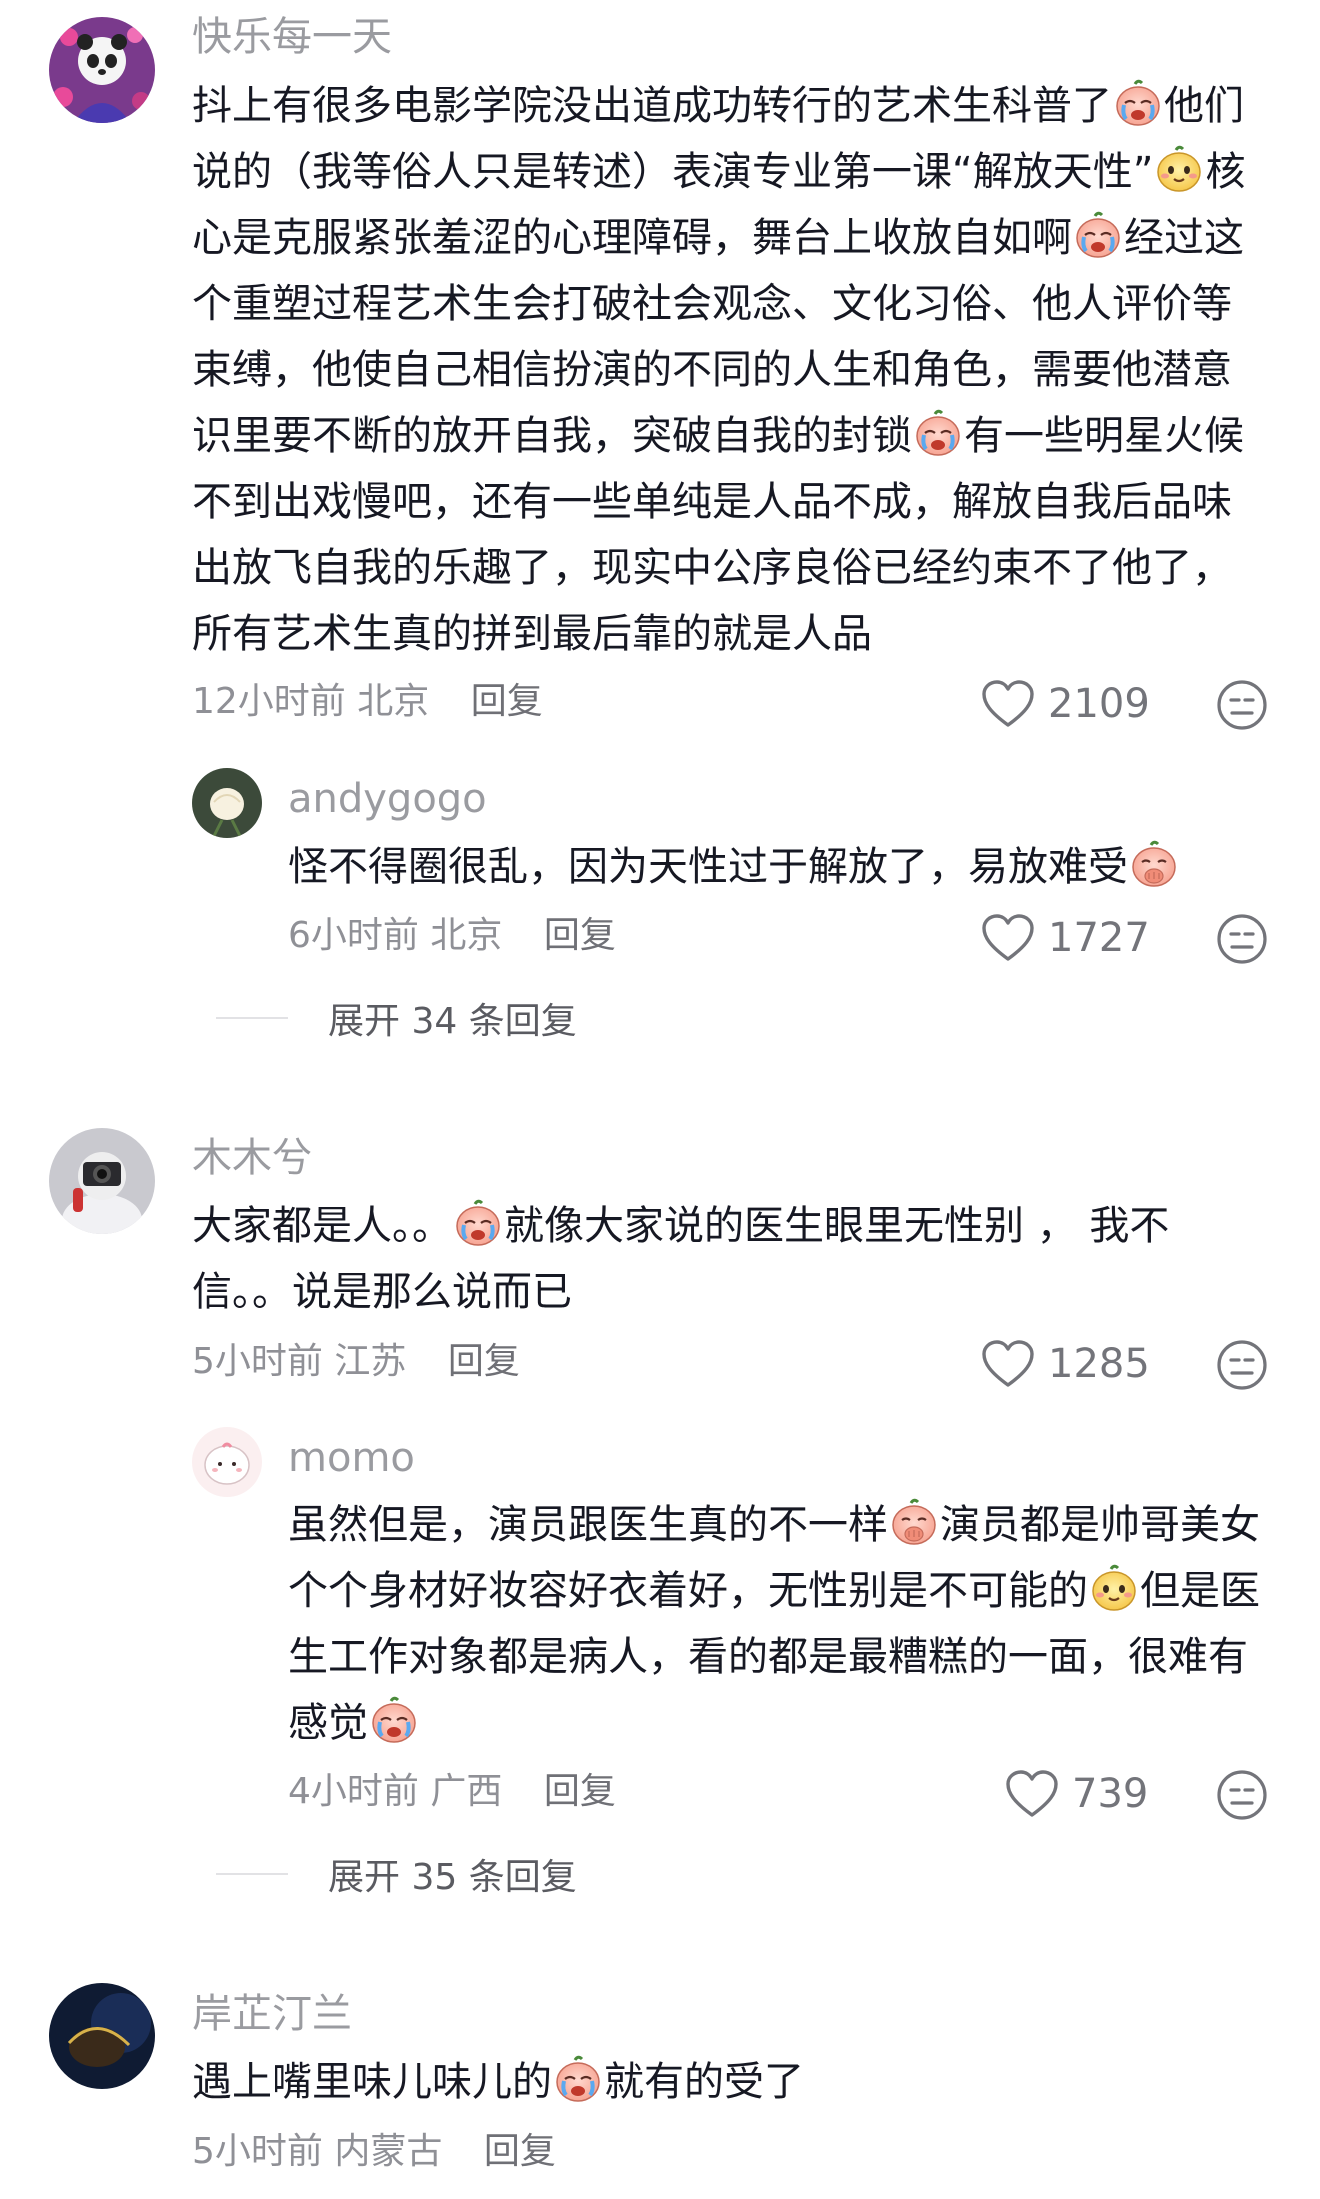  What do you see at coordinates (708, 867) in the screenshot?
I see `comment-text-segment: 怪不得圈很乱，因为天性过于解放了，易放难受` at bounding box center [708, 867].